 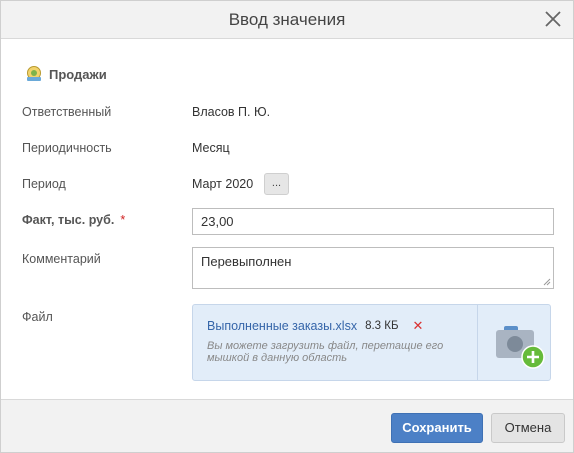 I want to click on close-icon, so click(x=553, y=19).